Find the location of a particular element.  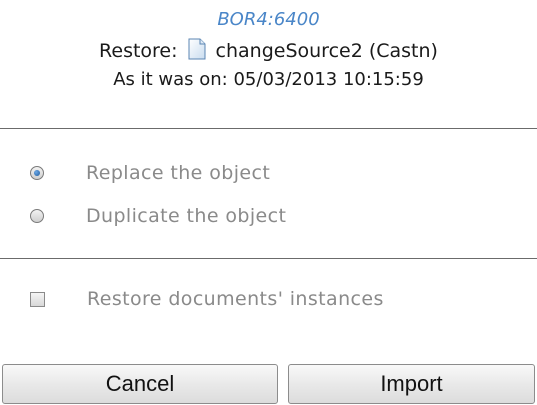

duplicate-label: Duplicate the object is located at coordinates (186, 216).